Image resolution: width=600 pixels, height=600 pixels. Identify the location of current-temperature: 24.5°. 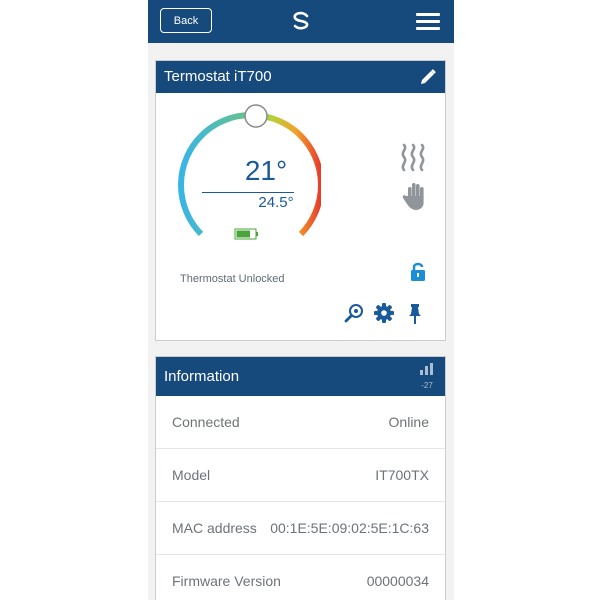
(276, 202).